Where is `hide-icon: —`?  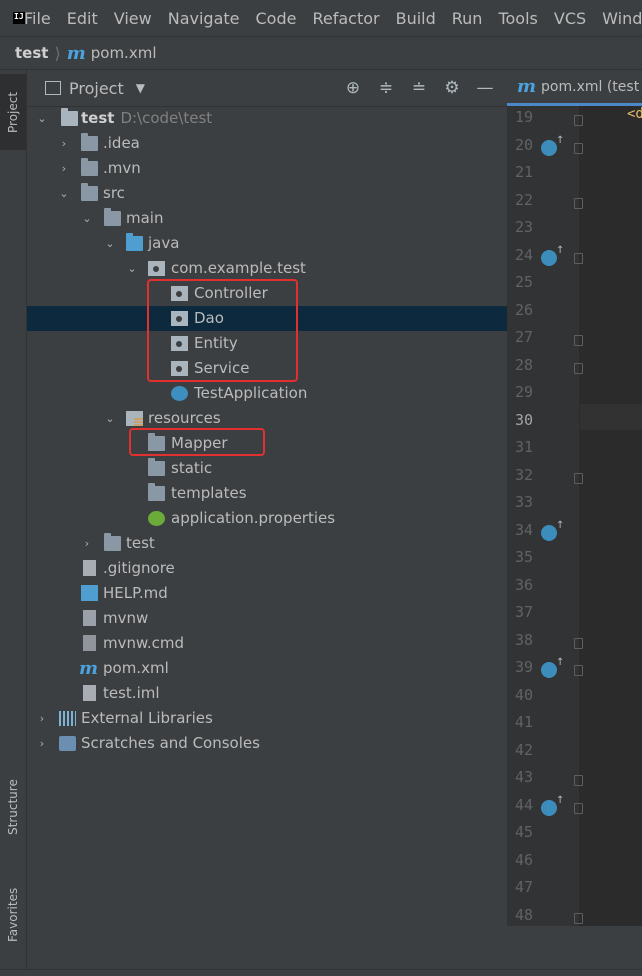
hide-icon: — is located at coordinates (485, 88).